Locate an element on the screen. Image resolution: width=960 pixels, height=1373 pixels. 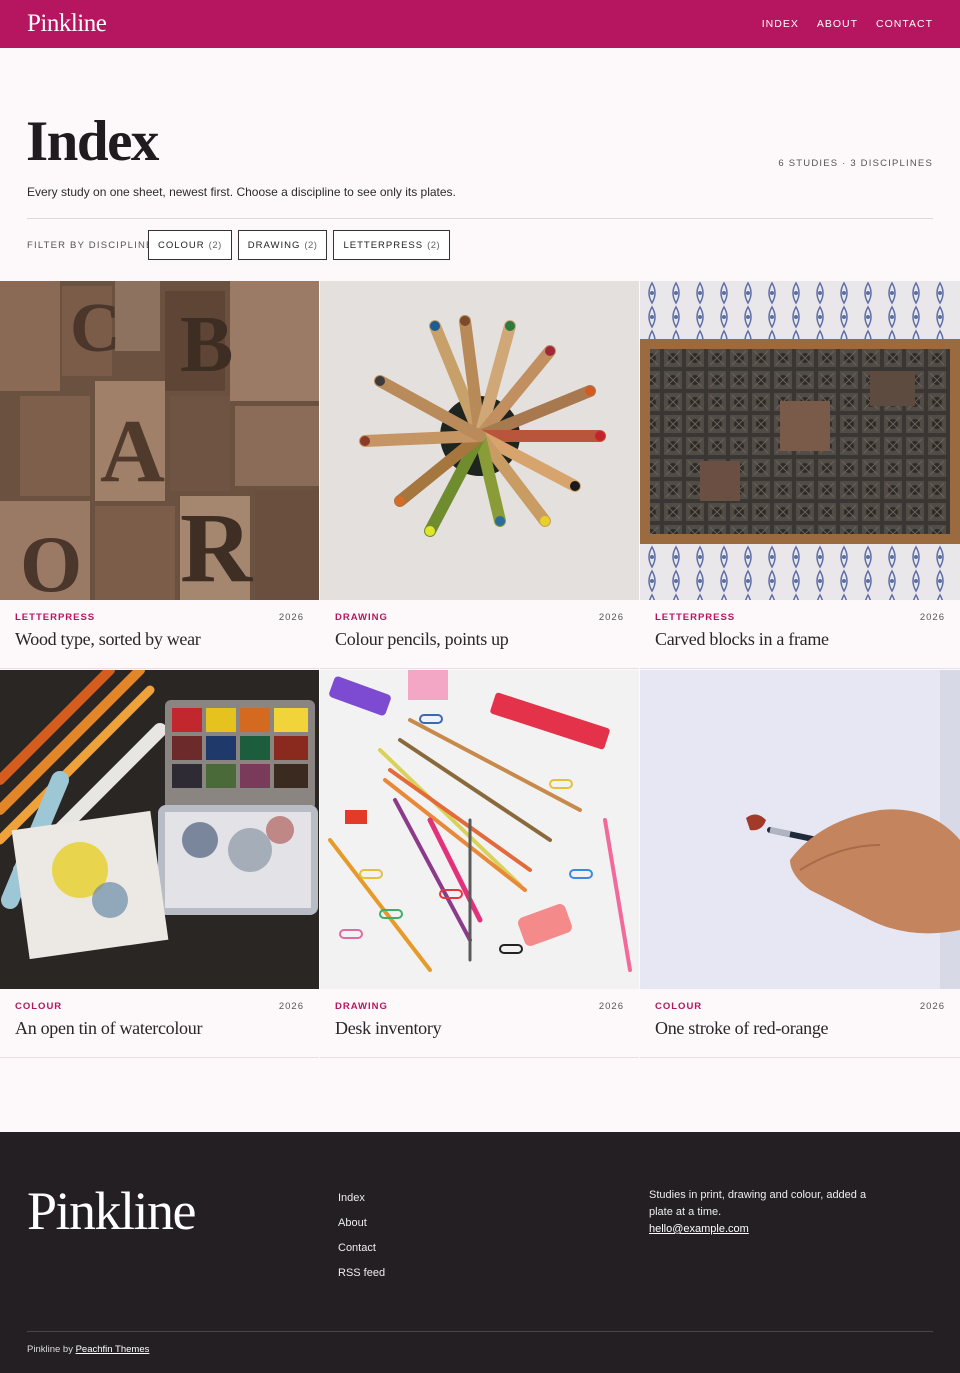
filter-letterpress-count: (2) is located at coordinates (434, 245).